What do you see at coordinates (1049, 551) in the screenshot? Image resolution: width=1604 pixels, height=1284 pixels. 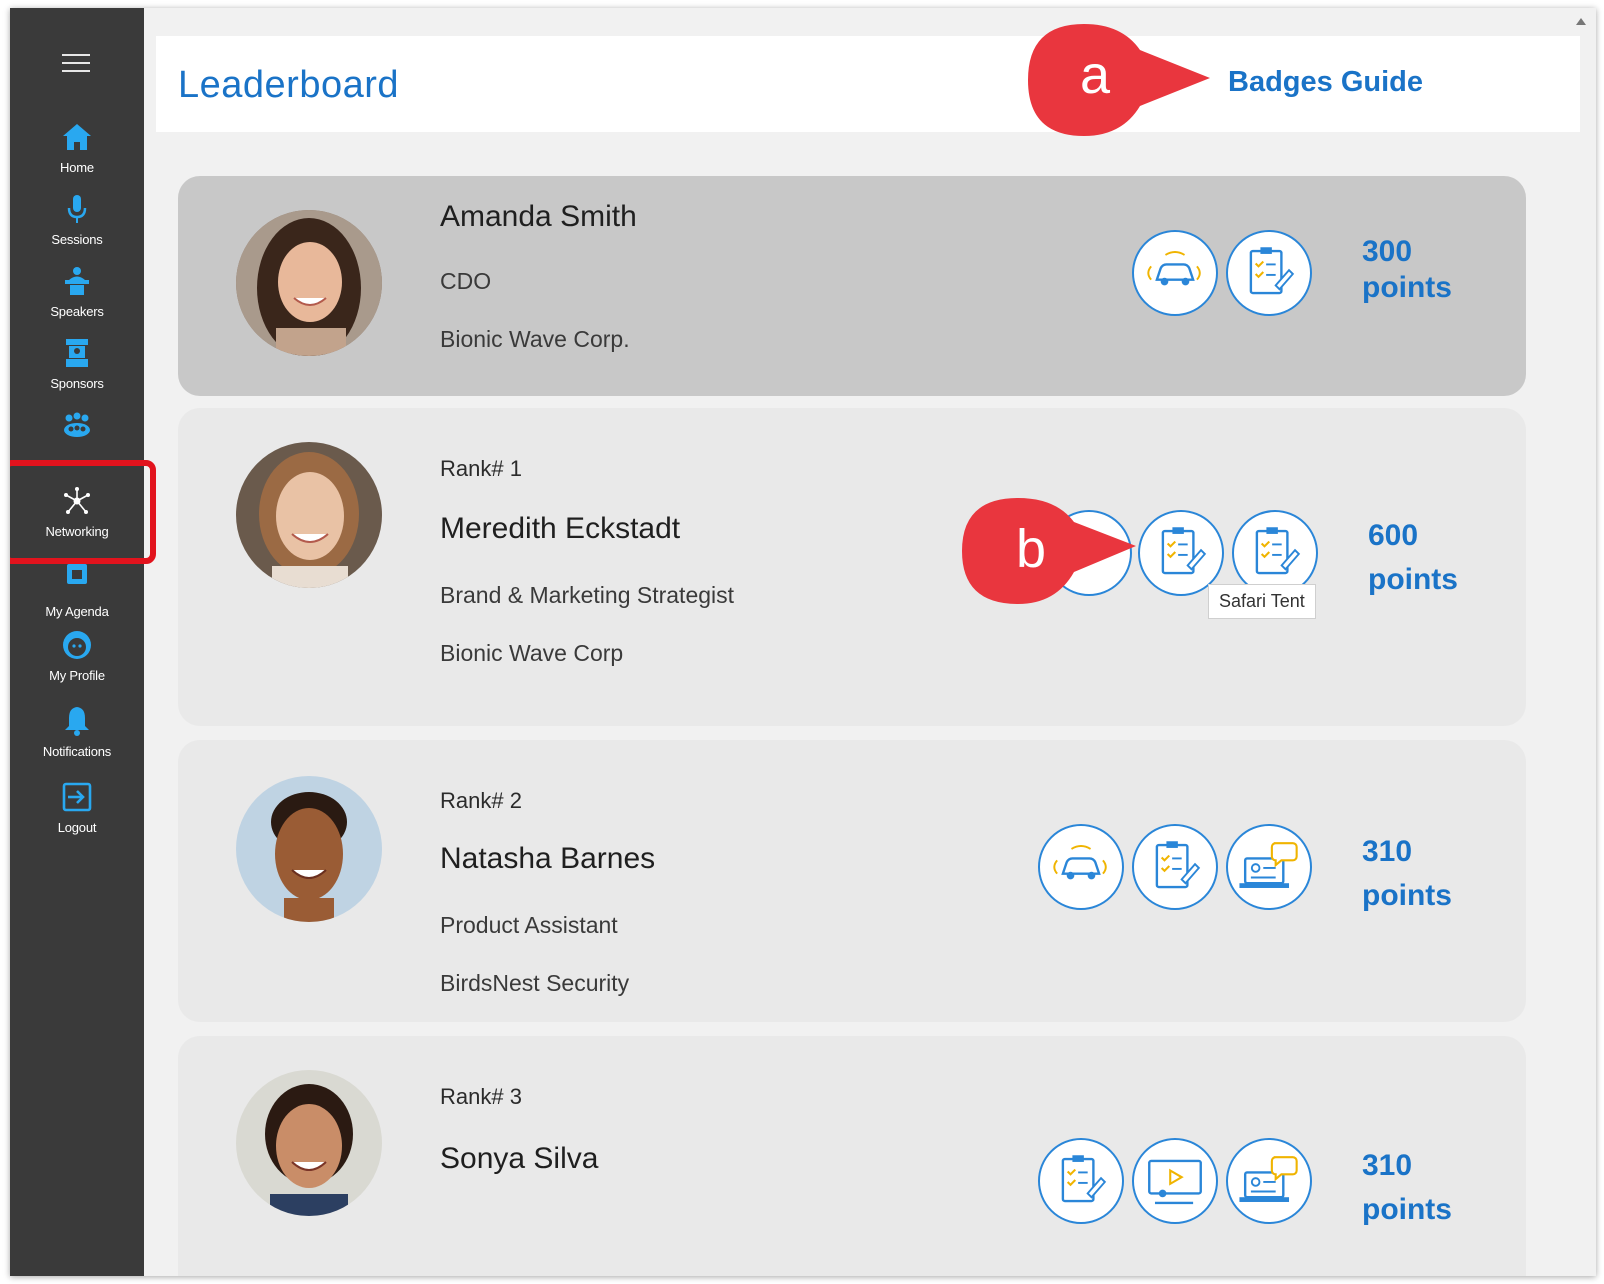 I see `callout-b-marker` at bounding box center [1049, 551].